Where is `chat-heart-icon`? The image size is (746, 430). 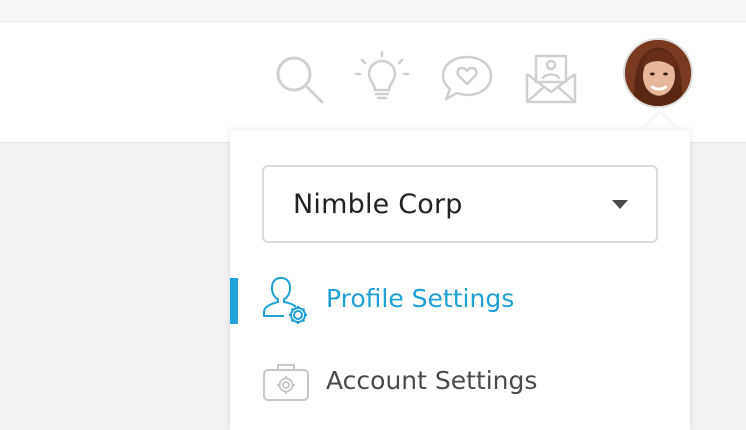
chat-heart-icon is located at coordinates (467, 79).